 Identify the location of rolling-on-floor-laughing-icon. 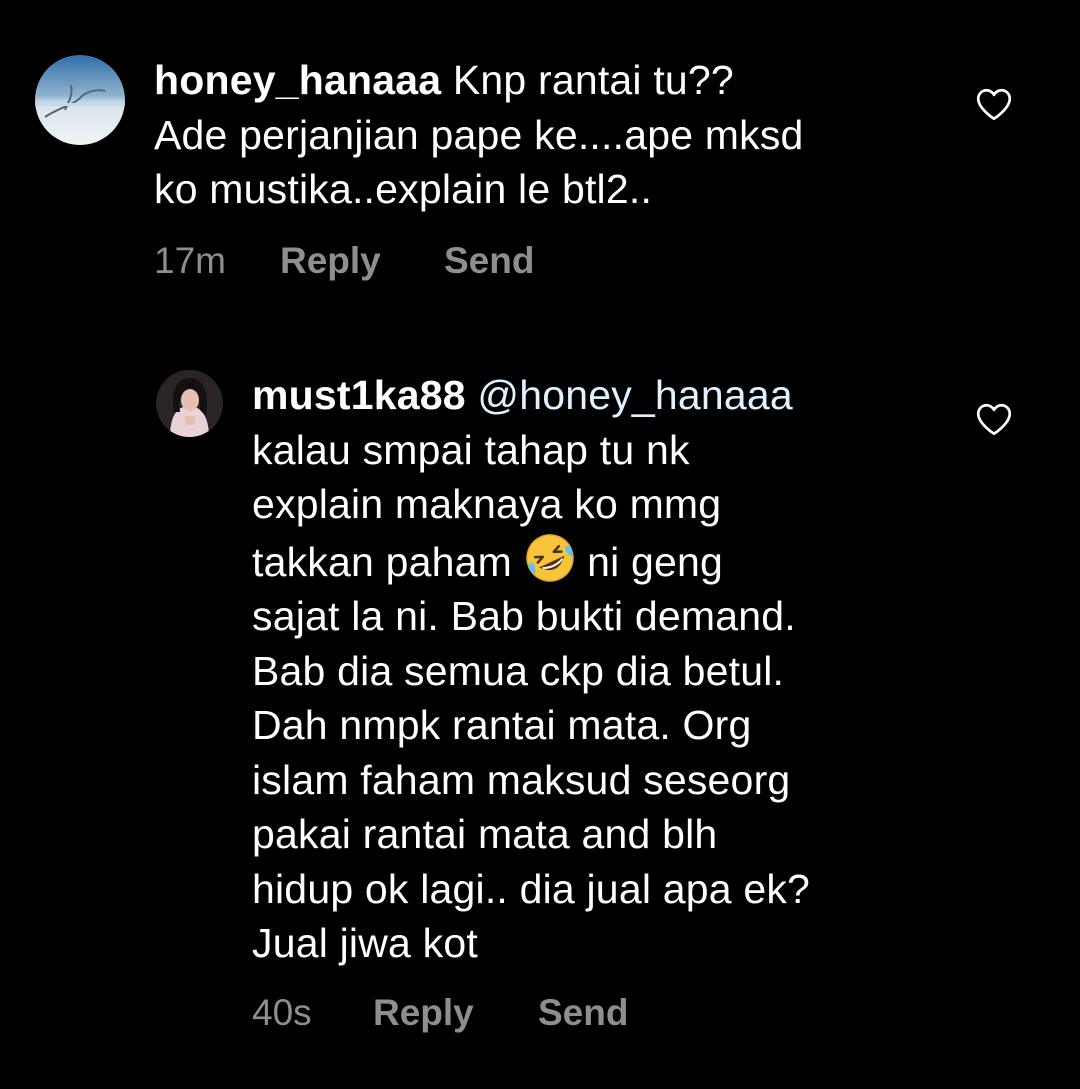
(550, 558).